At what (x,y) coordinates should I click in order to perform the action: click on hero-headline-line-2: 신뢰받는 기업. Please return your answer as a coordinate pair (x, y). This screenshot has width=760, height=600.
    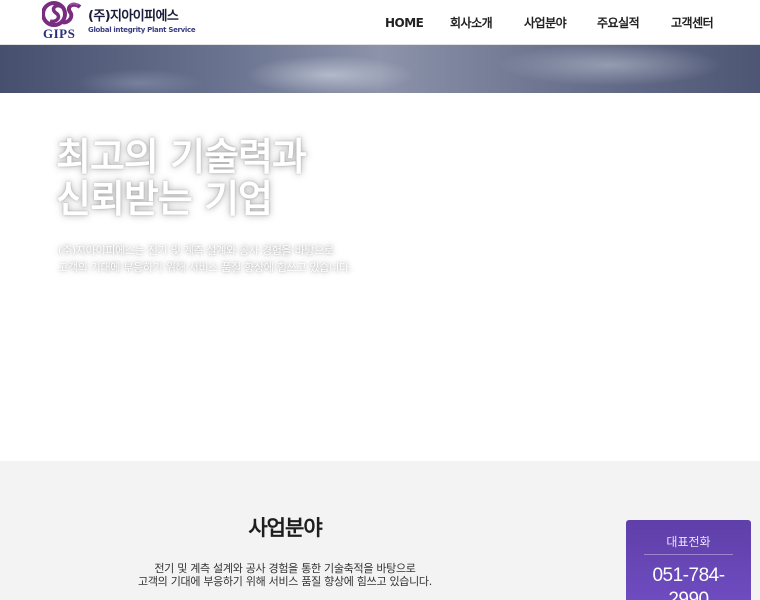
    Looking at the image, I should click on (164, 199).